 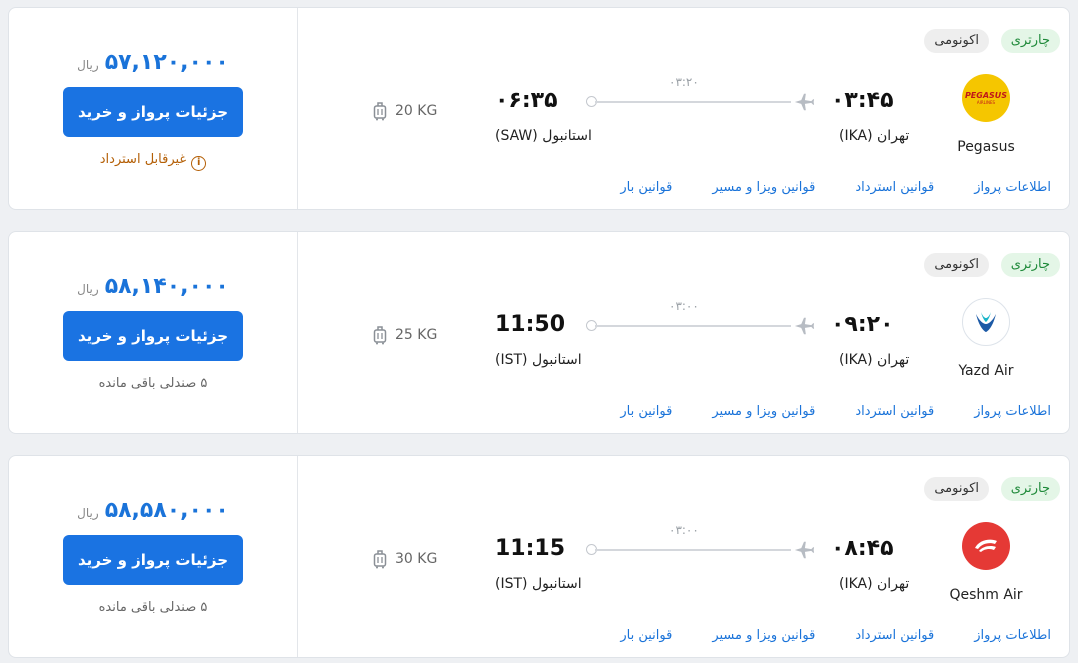 I want to click on arrival-city: استانبول (SAW), so click(x=543, y=136).